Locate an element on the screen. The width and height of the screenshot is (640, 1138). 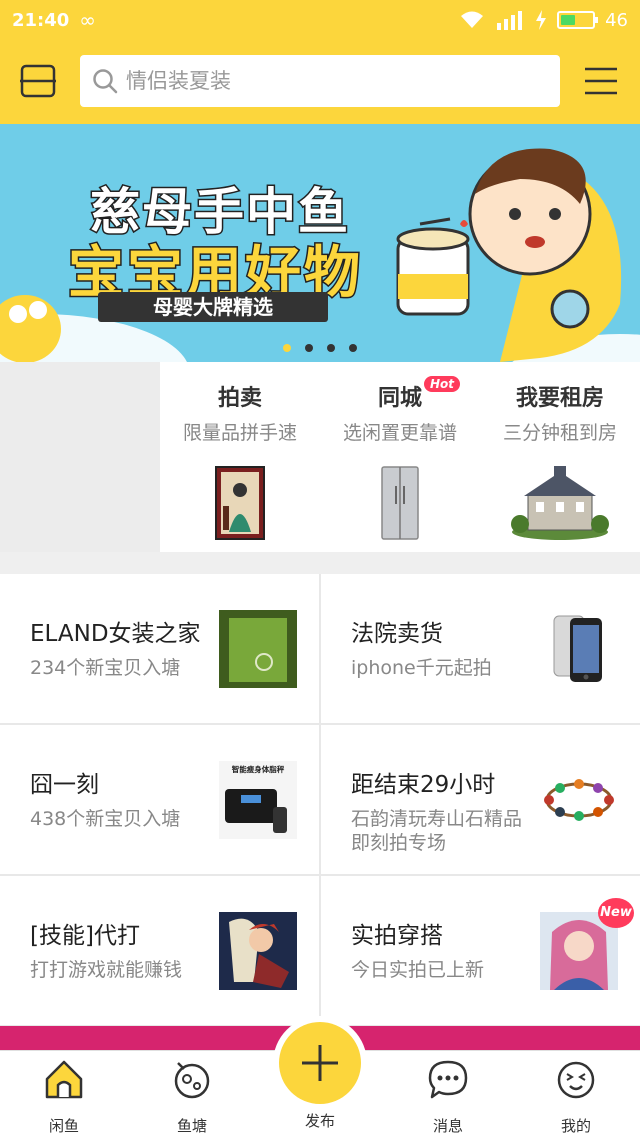
card-title: ELAND女装之家 is located at coordinates (115, 634).